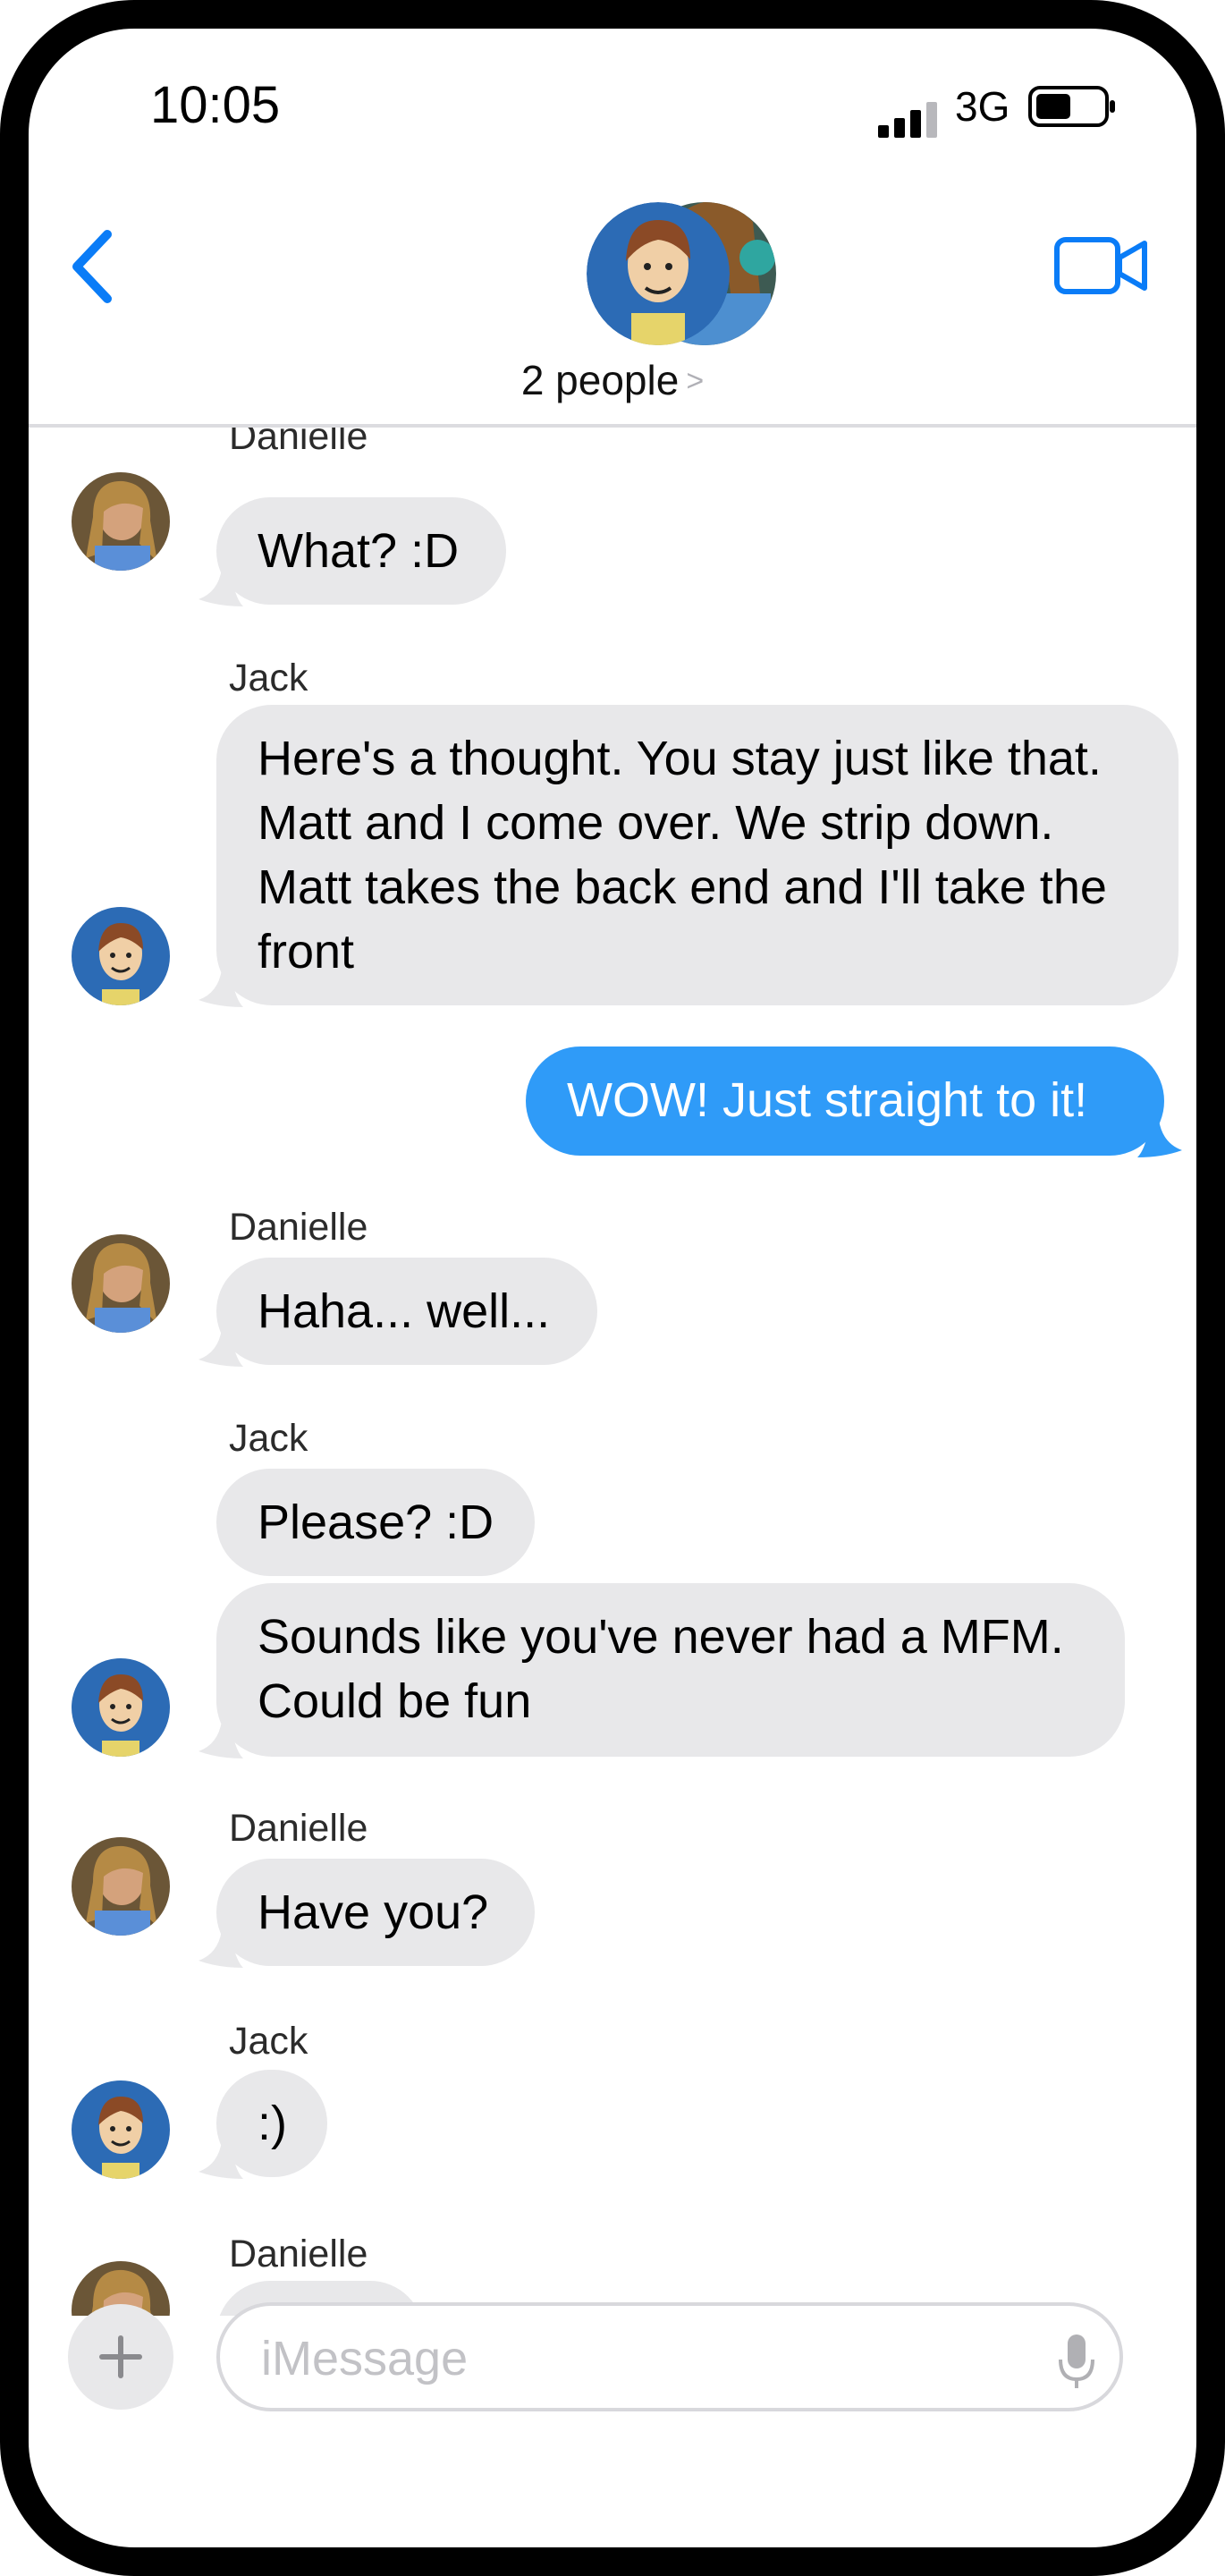  Describe the element at coordinates (645, 2358) in the screenshot. I see `message-input` at that location.